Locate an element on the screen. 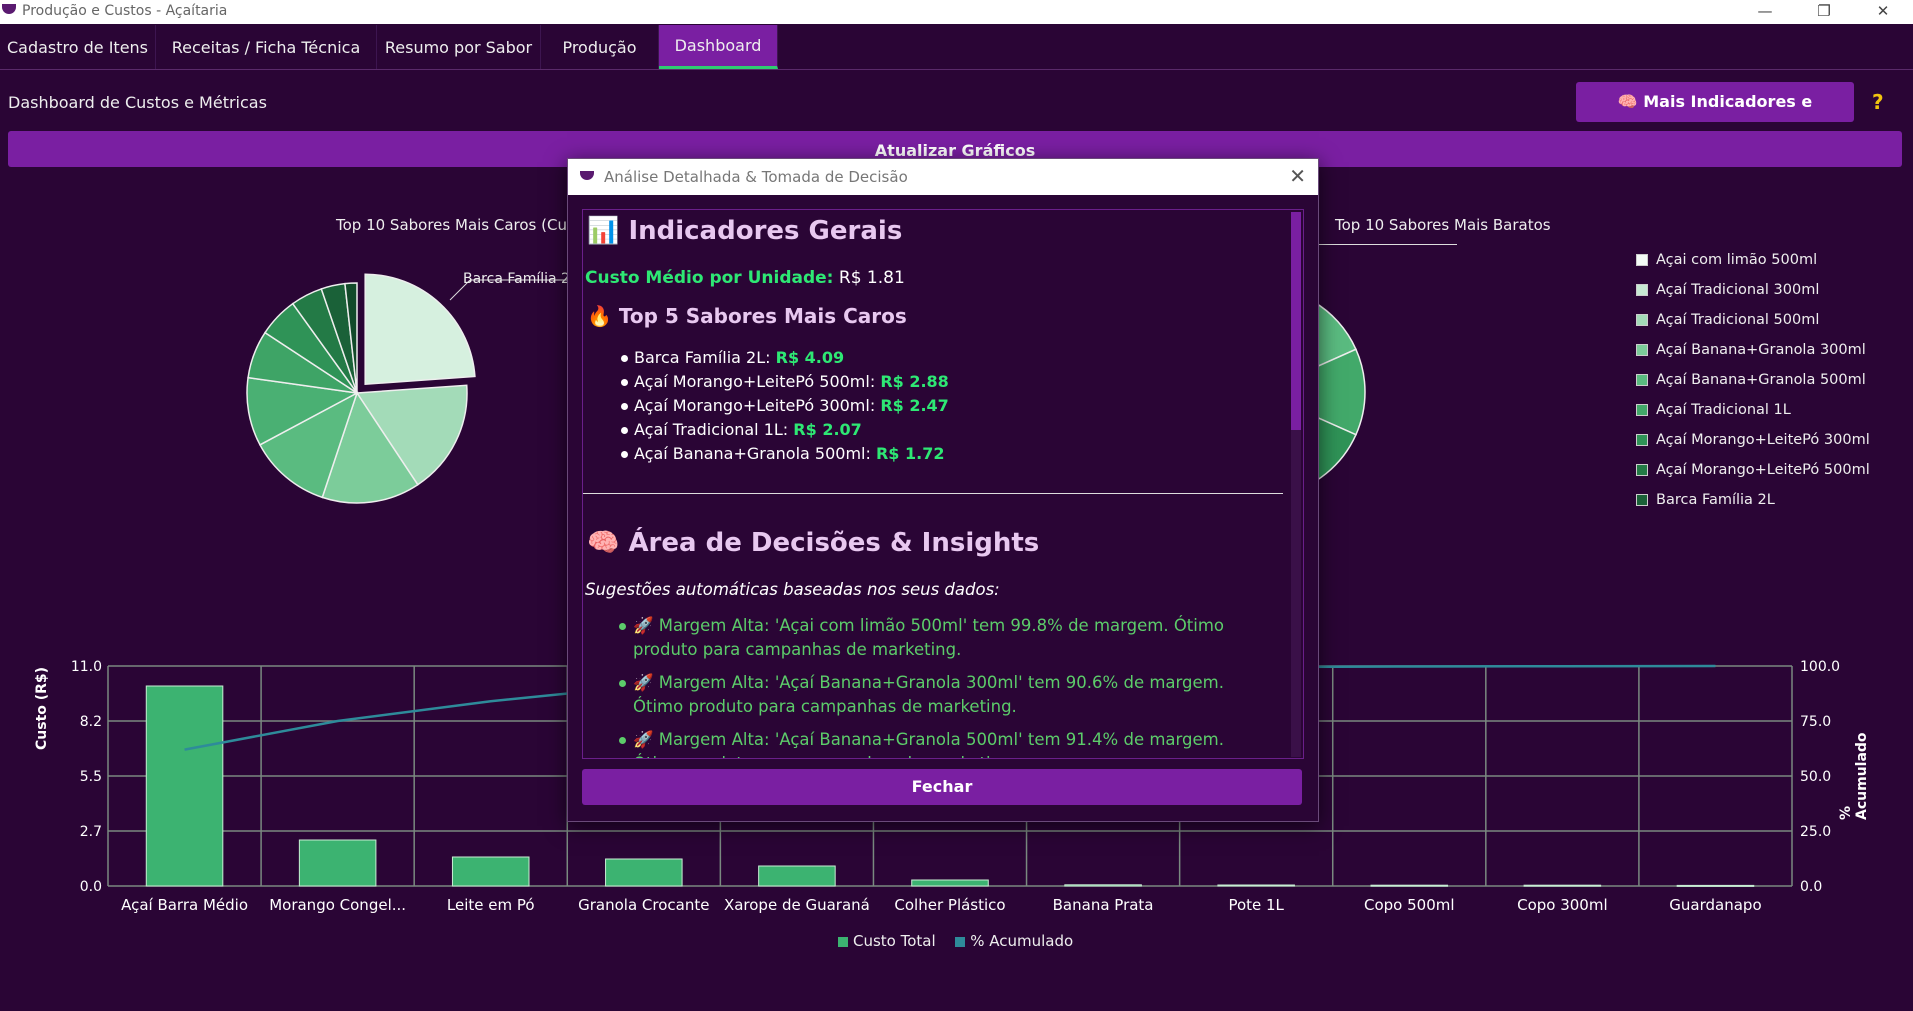  legend-label: Açaí Tradicional 500ml is located at coordinates (1738, 320).